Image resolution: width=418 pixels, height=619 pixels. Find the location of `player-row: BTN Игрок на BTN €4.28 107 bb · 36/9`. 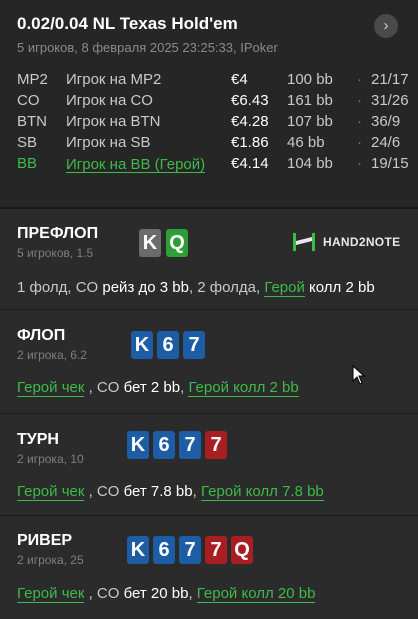

player-row: BTN Игрок на BTN €4.28 107 bb · 36/9 is located at coordinates (214, 123).